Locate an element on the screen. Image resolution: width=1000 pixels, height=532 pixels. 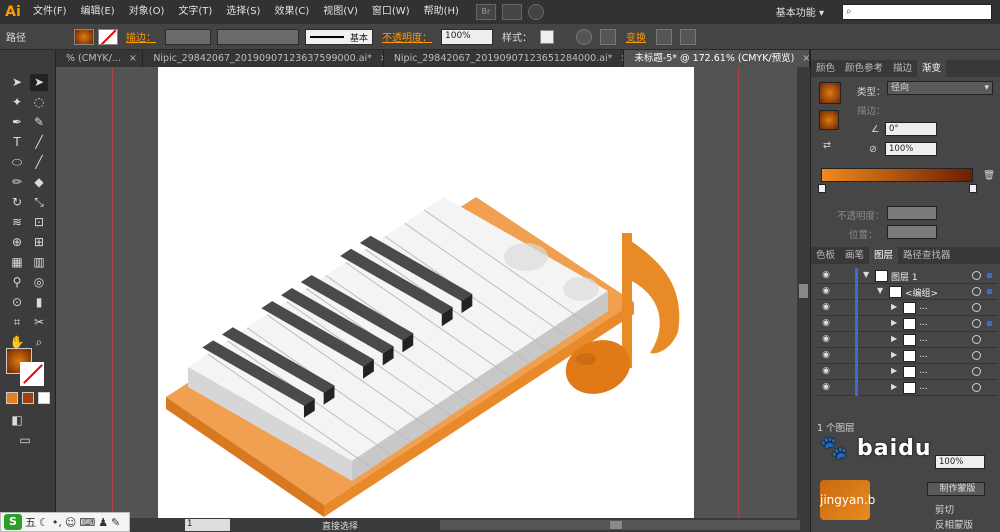
eyedropper-icon: ⚲ is located at coordinates (17, 282).